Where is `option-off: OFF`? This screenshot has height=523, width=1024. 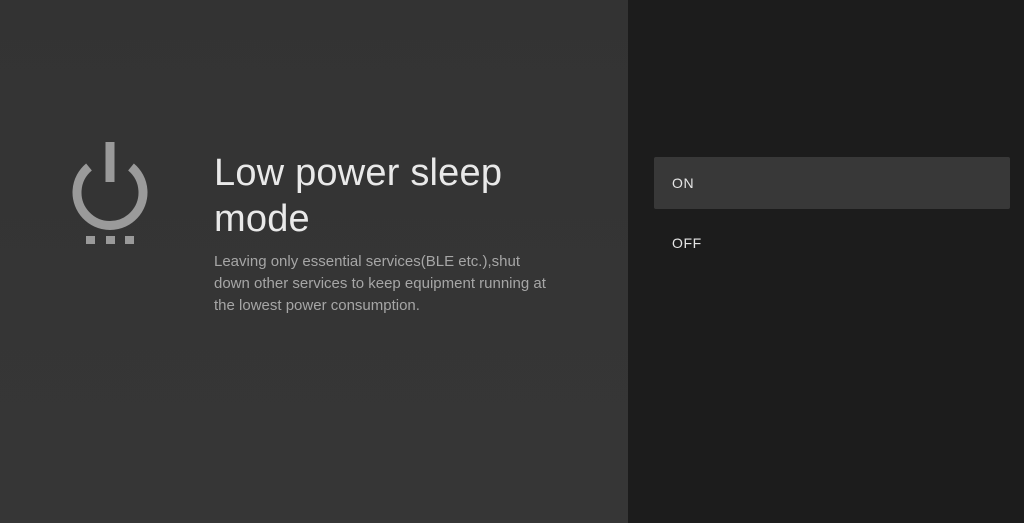 option-off: OFF is located at coordinates (832, 243).